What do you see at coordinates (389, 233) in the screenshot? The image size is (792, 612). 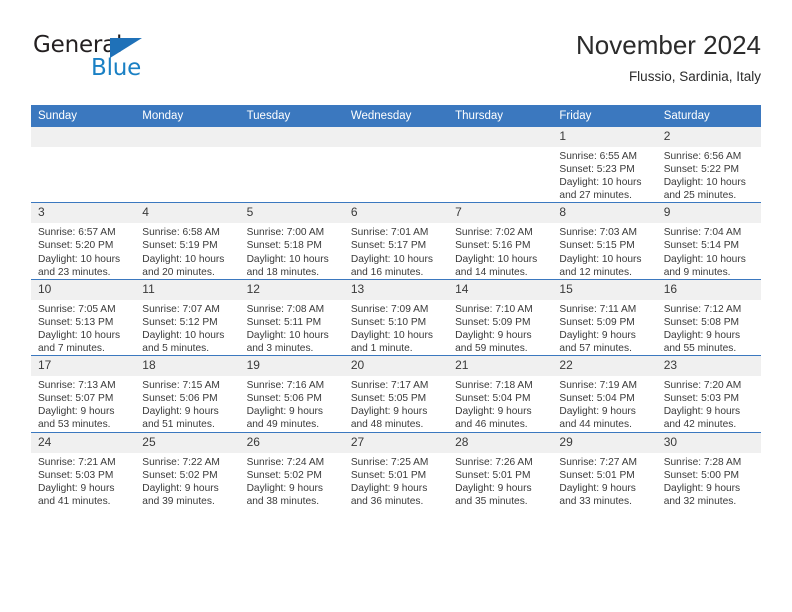 I see `sunrise-text: Sunrise: 7:01 AM` at bounding box center [389, 233].